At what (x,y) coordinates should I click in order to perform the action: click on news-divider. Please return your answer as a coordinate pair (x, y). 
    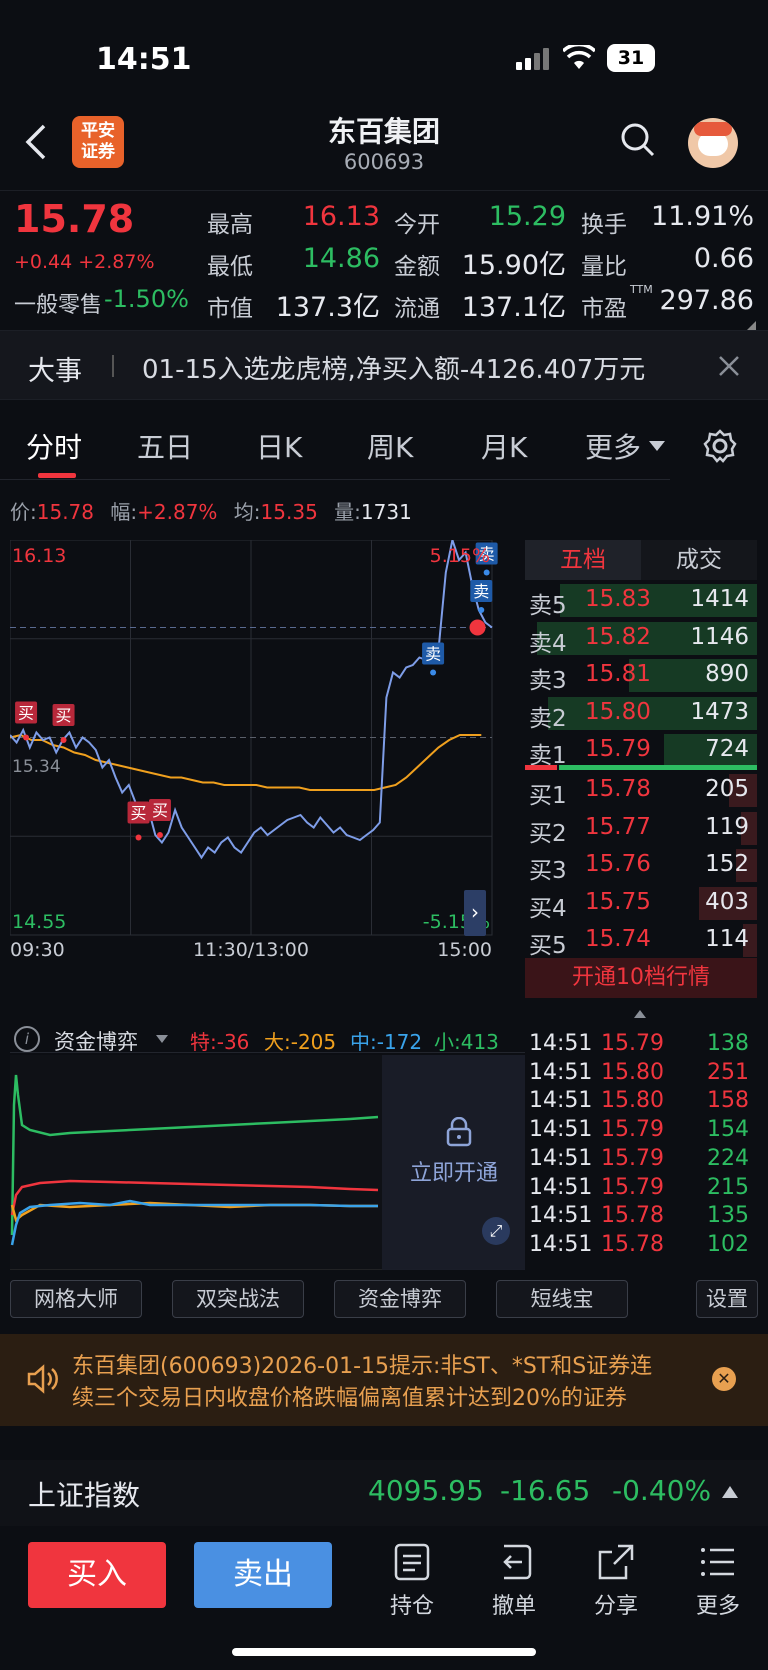
    Looking at the image, I should click on (113, 366).